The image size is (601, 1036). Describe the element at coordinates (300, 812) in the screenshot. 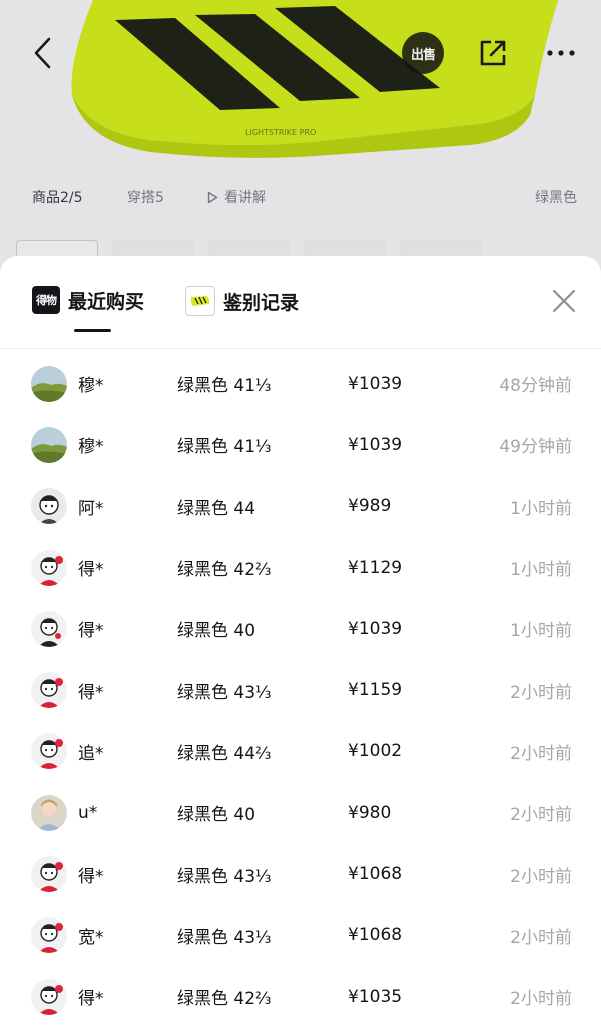

I see `purchase-row: u* 绿黑色 40 ¥980 2小时前` at that location.